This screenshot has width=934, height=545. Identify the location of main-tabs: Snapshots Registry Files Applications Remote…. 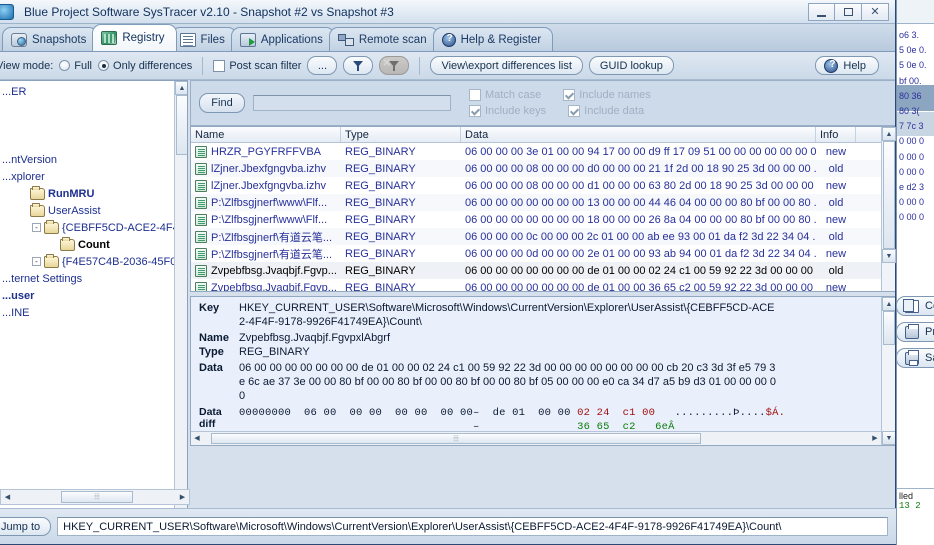
(447, 38).